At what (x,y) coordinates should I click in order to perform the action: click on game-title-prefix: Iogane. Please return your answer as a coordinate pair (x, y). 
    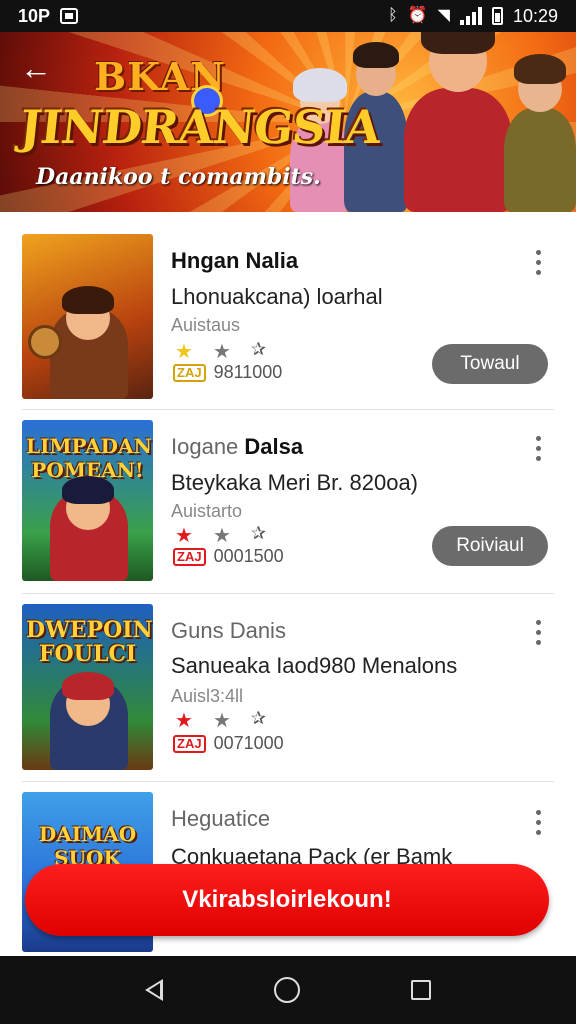
    Looking at the image, I should click on (205, 446).